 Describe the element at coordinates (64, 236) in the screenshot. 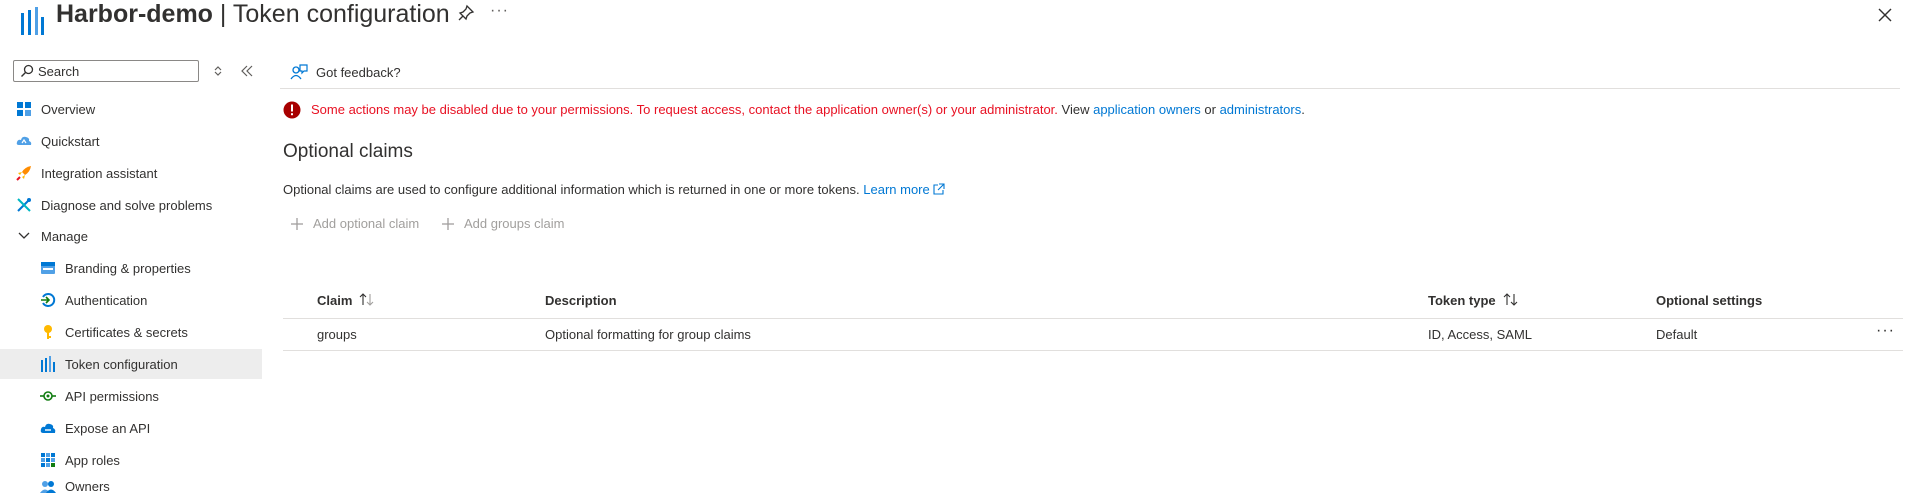

I see `sidebar-item-label: Manage` at that location.